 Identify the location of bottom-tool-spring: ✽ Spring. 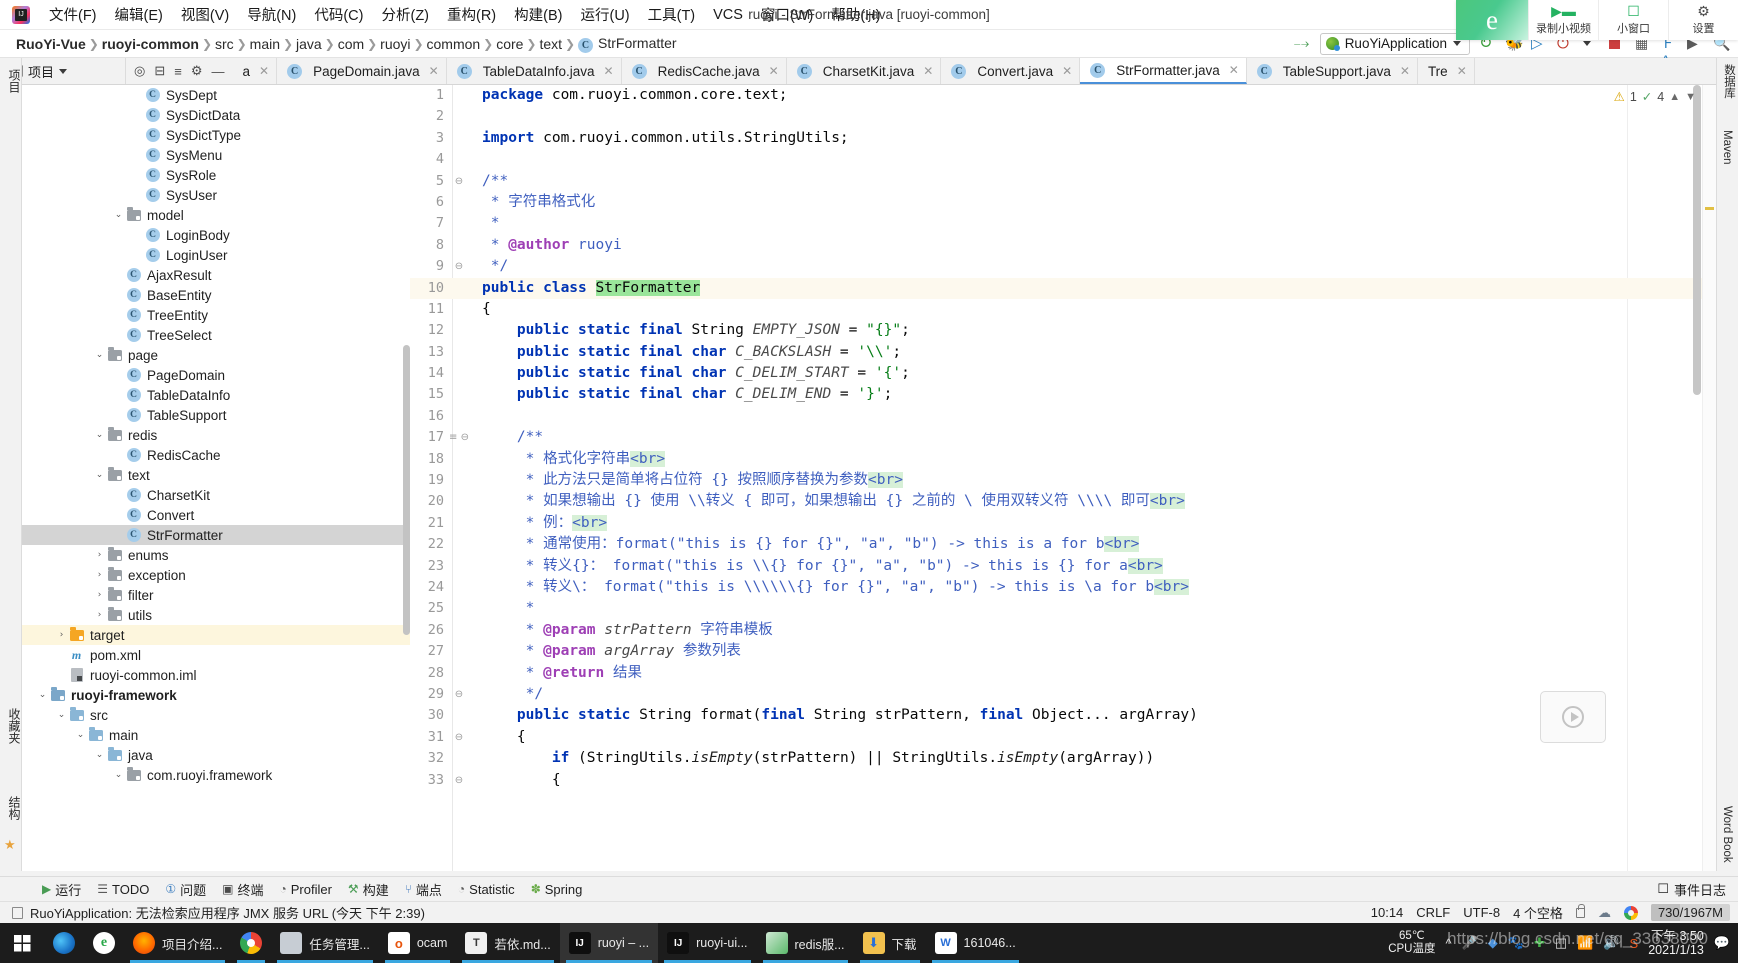
(557, 889).